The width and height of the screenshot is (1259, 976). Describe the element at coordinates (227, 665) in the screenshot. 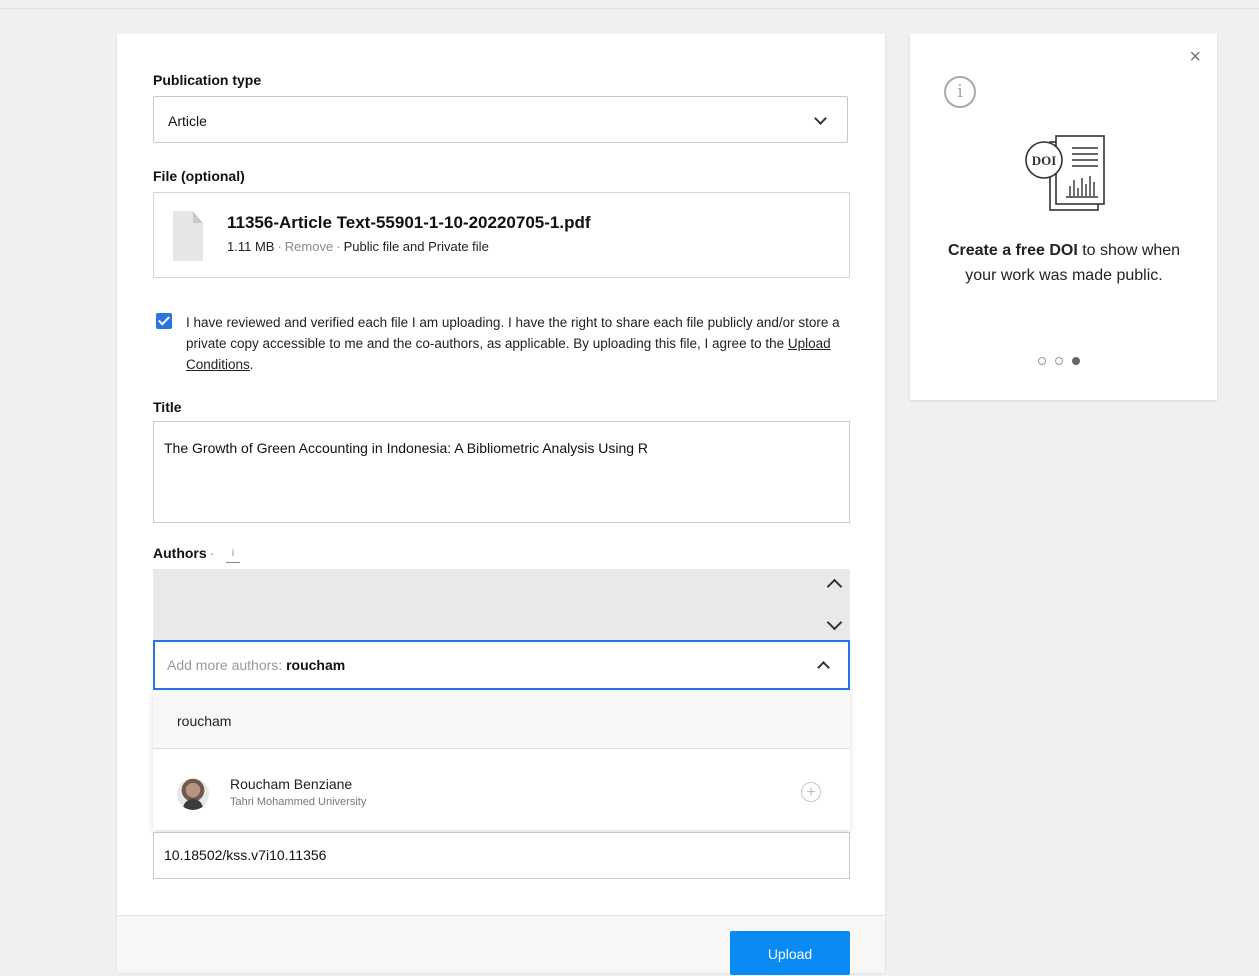

I see `add-authors-placeholder: Add more authors:` at that location.